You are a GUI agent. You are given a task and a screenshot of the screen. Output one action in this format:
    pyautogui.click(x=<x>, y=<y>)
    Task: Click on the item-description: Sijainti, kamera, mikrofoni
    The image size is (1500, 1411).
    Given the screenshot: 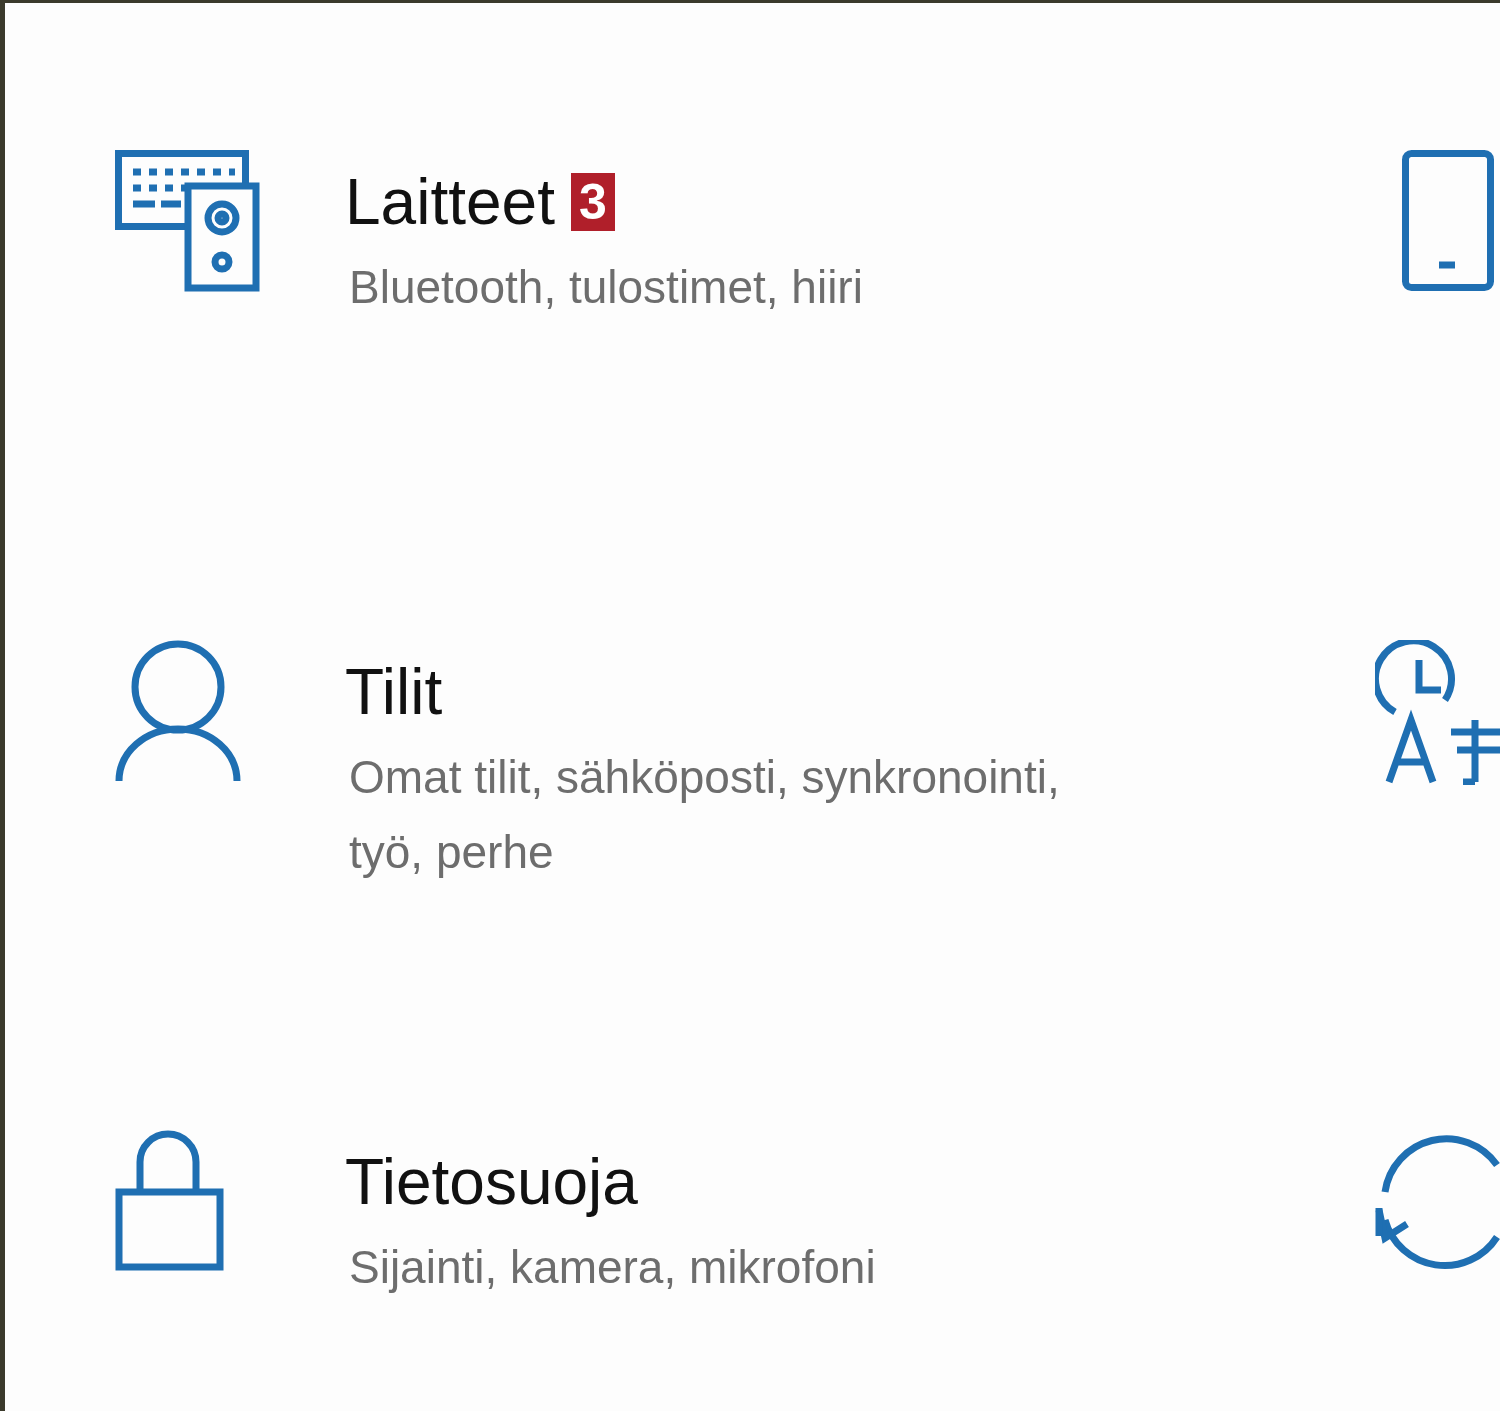 What is the action you would take?
    pyautogui.click(x=612, y=1267)
    